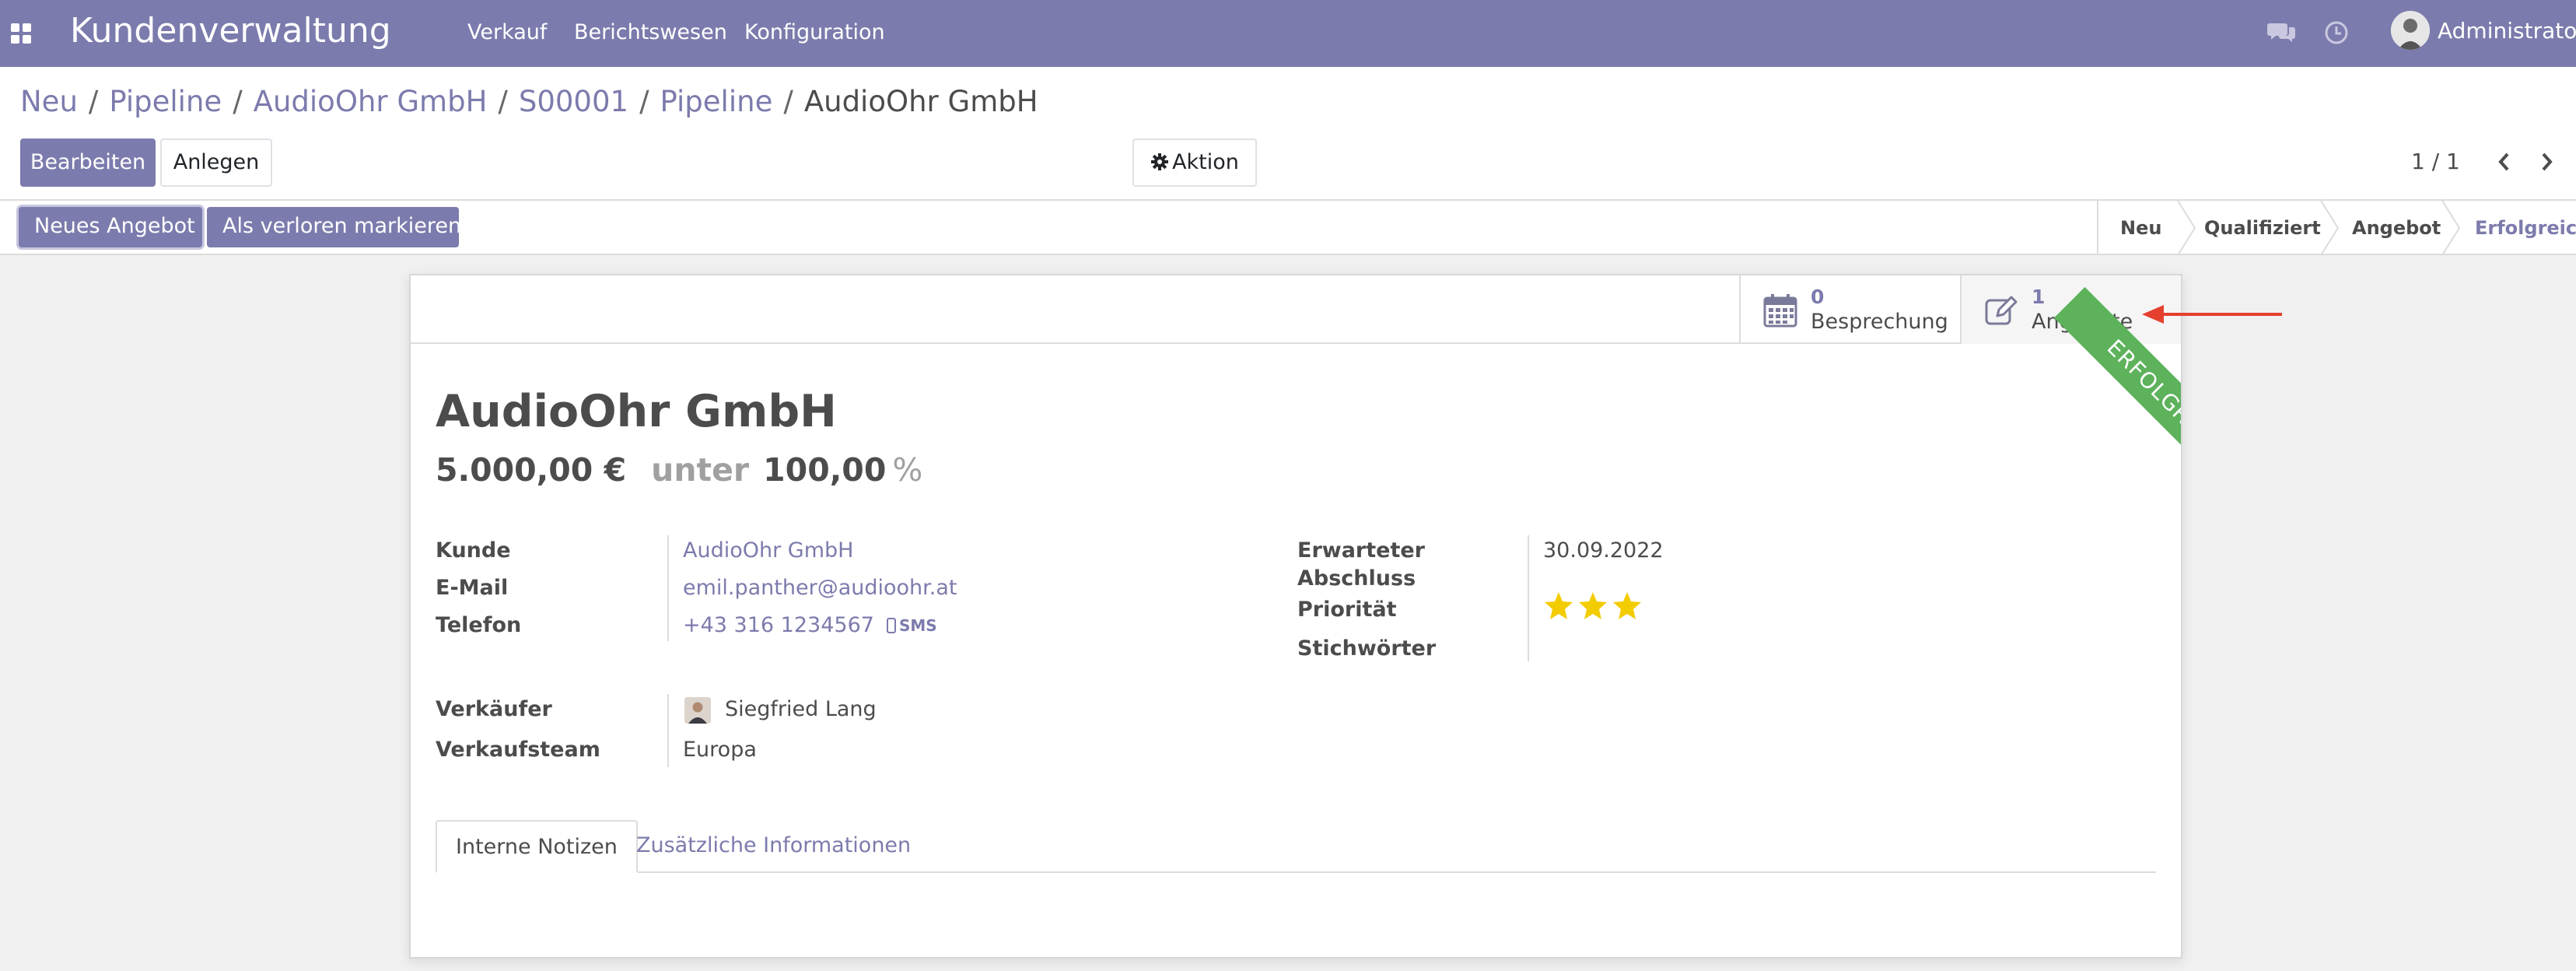 This screenshot has height=971, width=2576. What do you see at coordinates (2505, 162) in the screenshot?
I see `chevron-left-icon` at bounding box center [2505, 162].